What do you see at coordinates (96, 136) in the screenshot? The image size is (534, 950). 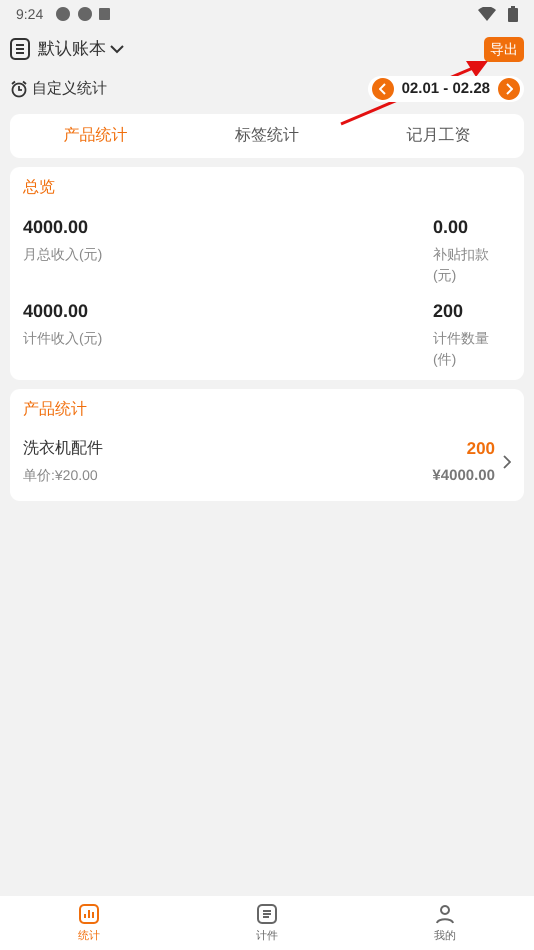 I see `tab: 产品统计` at bounding box center [96, 136].